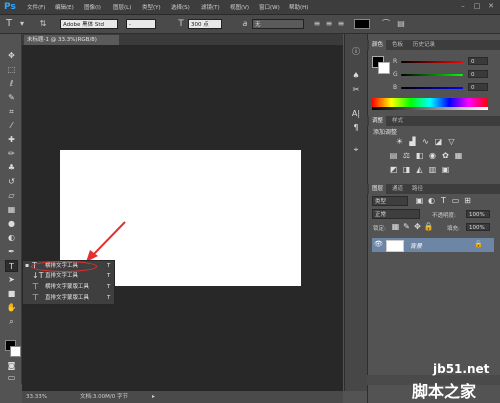  Describe the element at coordinates (397, 121) in the screenshot. I see `tab-styles: 样式` at that location.